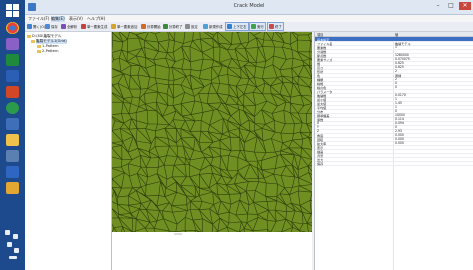  Describe the element at coordinates (165, 26) in the screenshot. I see `stop-icon` at that location.